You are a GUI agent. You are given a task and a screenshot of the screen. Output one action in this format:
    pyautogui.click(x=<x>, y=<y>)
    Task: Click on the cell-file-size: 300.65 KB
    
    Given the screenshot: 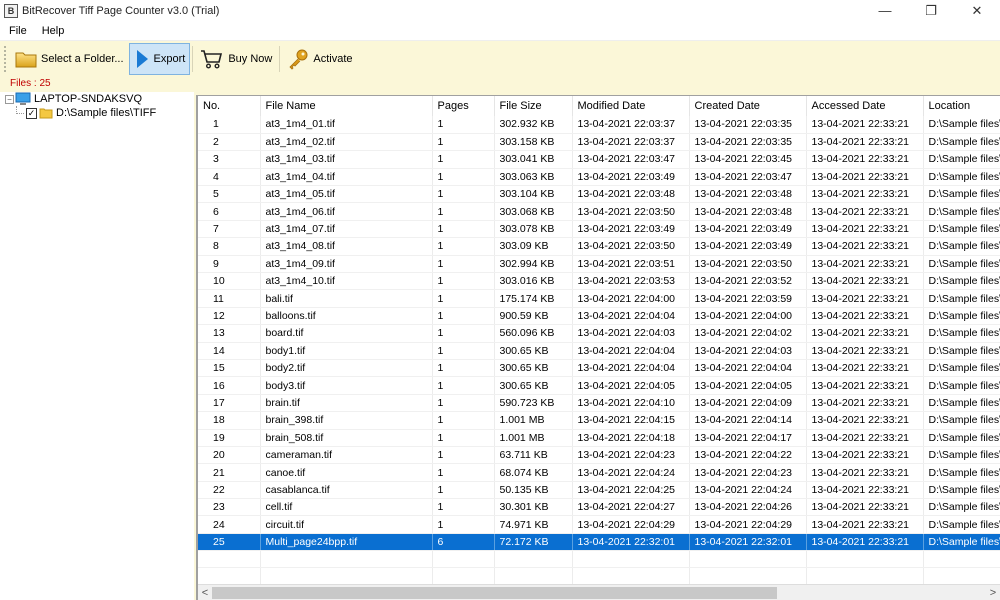 What is the action you would take?
    pyautogui.click(x=533, y=385)
    